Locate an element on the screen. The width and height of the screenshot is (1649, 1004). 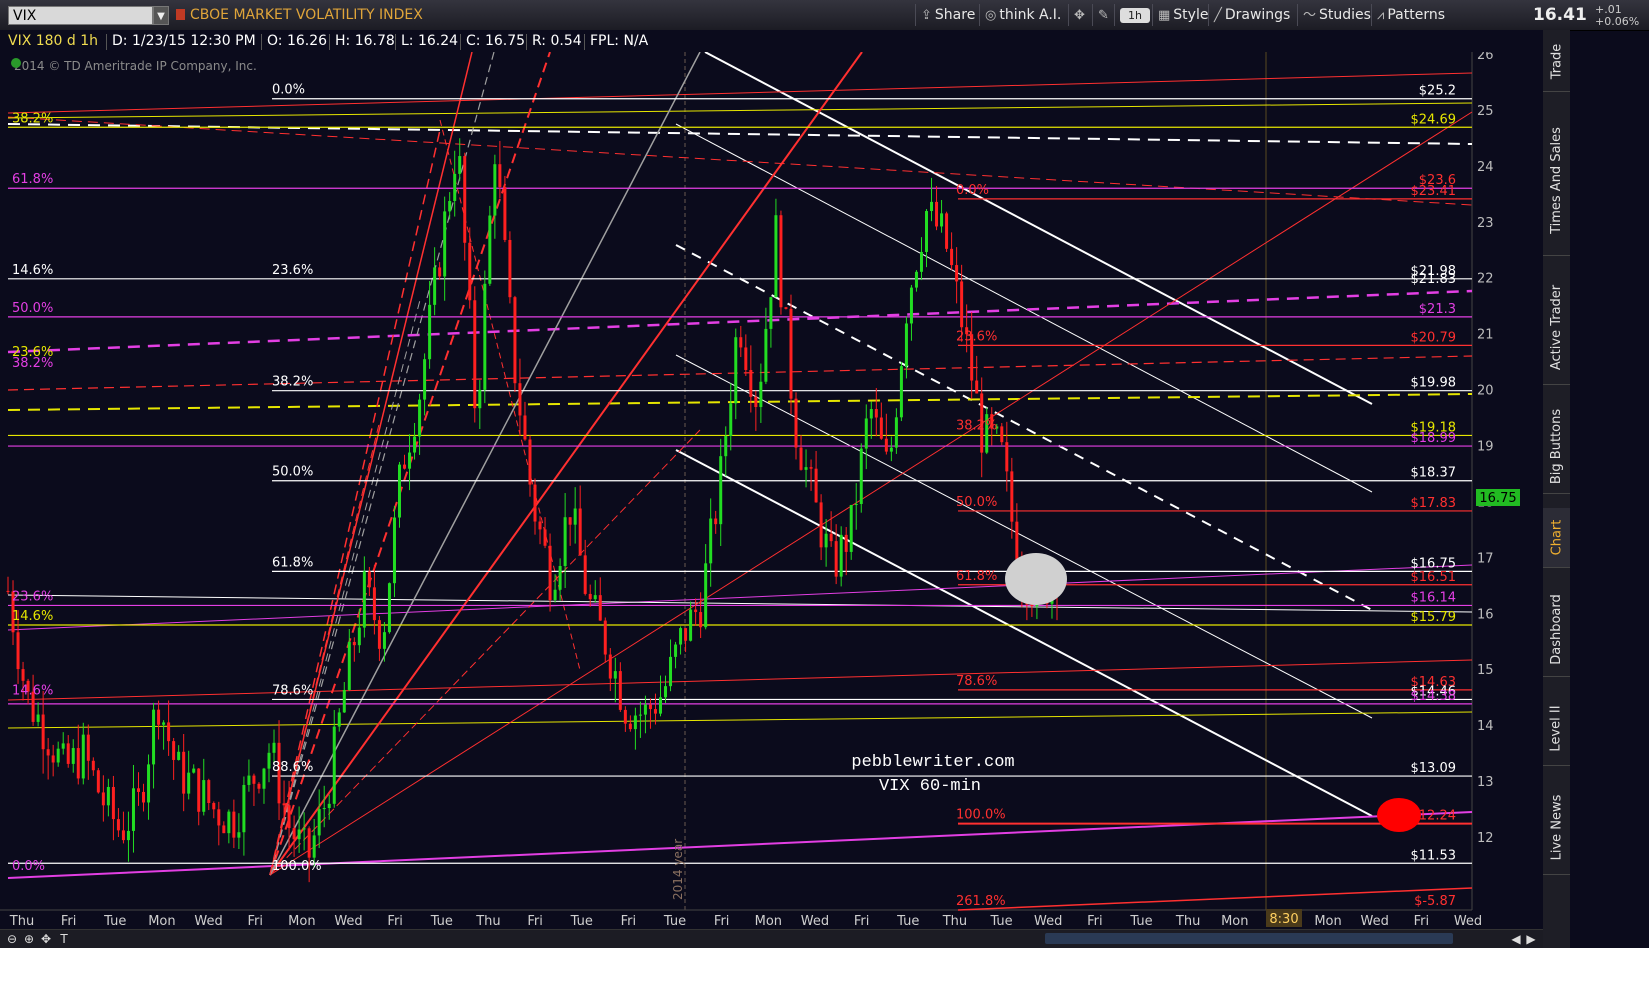
text-tool-button: T is located at coordinates (64, 939).